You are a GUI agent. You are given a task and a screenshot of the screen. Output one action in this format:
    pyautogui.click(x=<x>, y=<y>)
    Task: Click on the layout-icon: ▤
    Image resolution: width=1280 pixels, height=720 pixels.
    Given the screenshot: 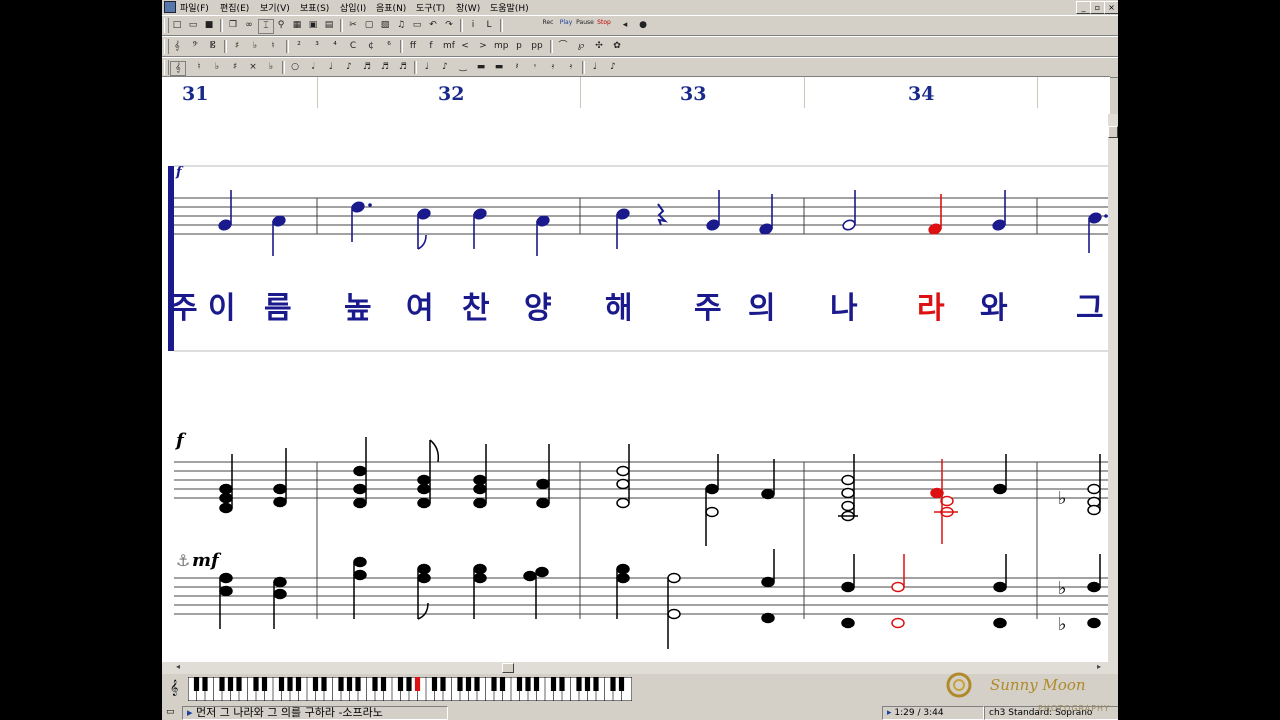 What is the action you would take?
    pyautogui.click(x=329, y=25)
    